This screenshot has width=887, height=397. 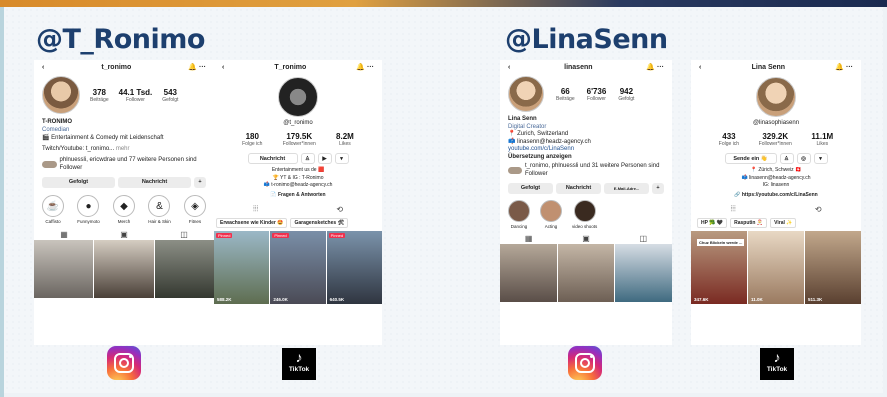 What do you see at coordinates (170, 95) in the screenshot?
I see `following-stat: 543 Gefolgt` at bounding box center [170, 95].